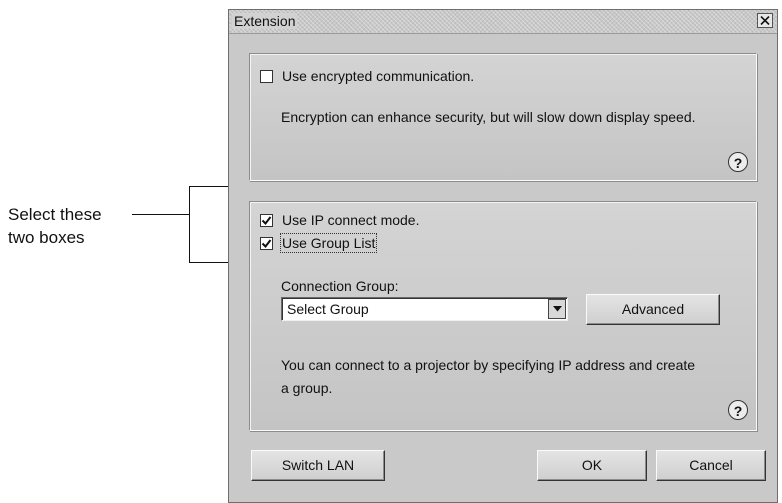  I want to click on group-list-checkbox-row: Use Group List, so click(319, 243).